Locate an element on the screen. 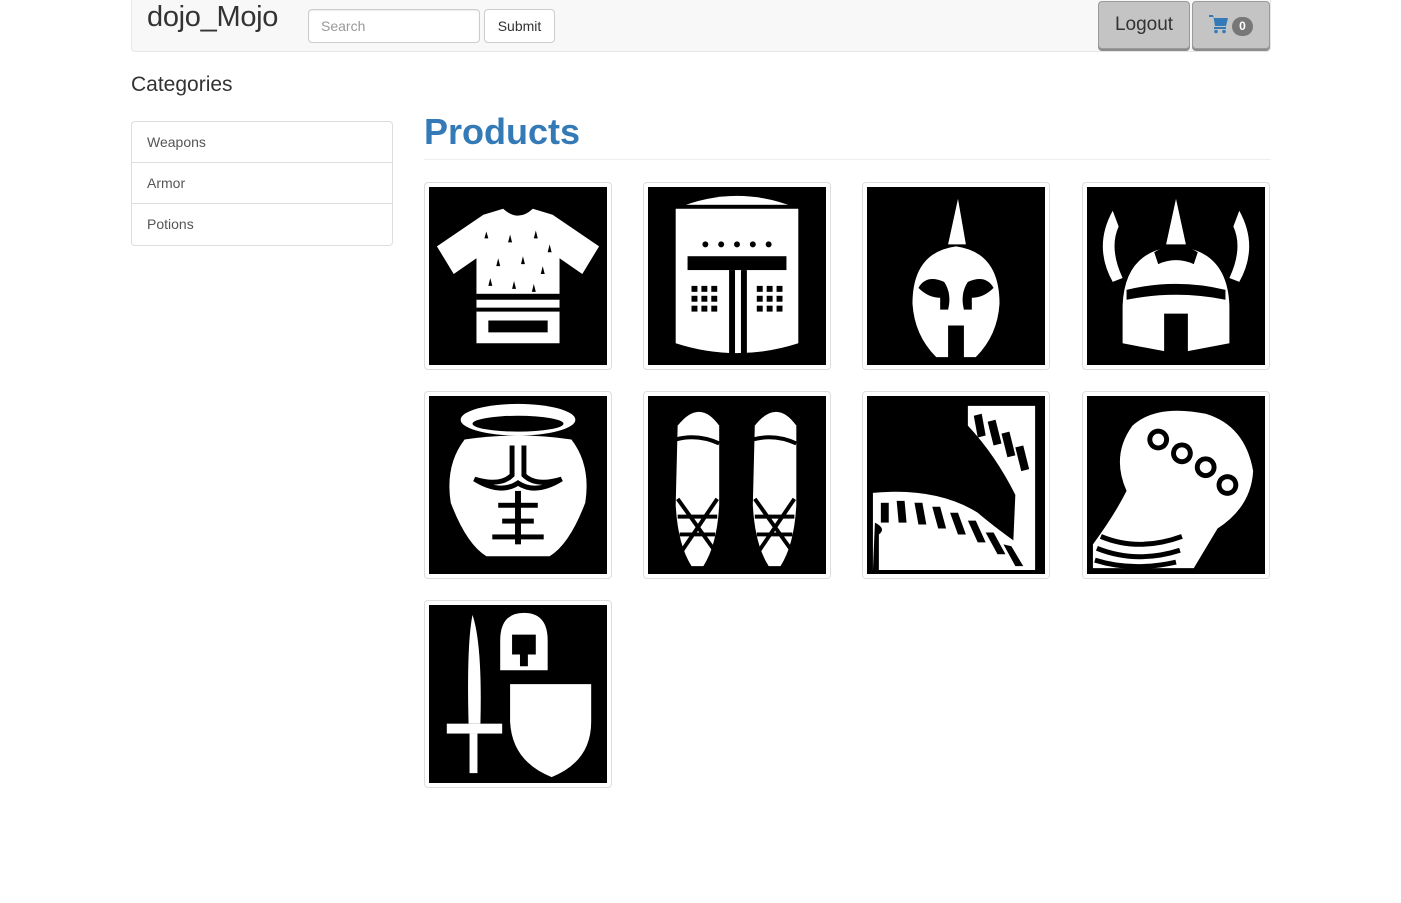 This screenshot has width=1401, height=903. pauldron-icon is located at coordinates (956, 485).